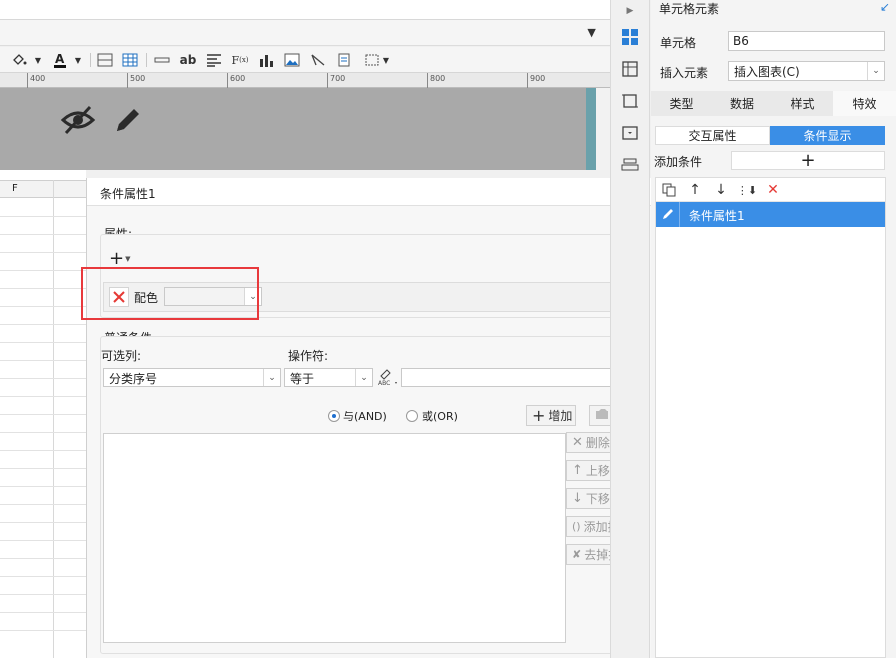 The height and width of the screenshot is (658, 896). I want to click on ruler-tick: 500, so click(136, 80).